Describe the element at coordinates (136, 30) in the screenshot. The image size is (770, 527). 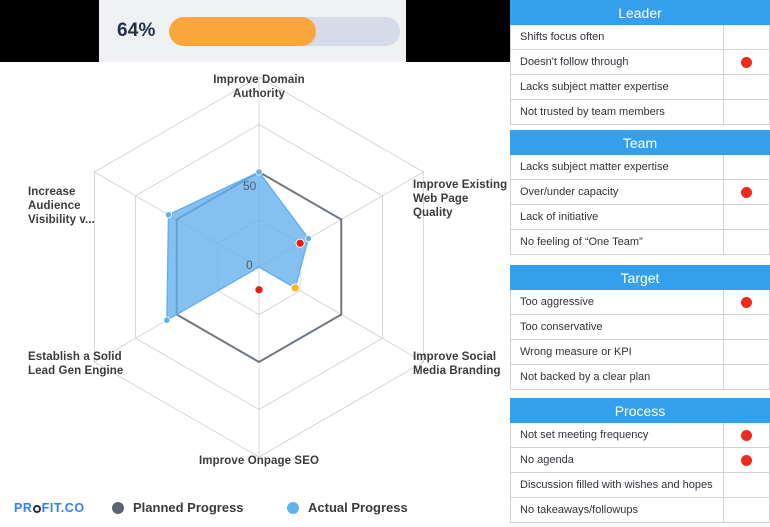
I see `progress-percent-label: 64%` at that location.